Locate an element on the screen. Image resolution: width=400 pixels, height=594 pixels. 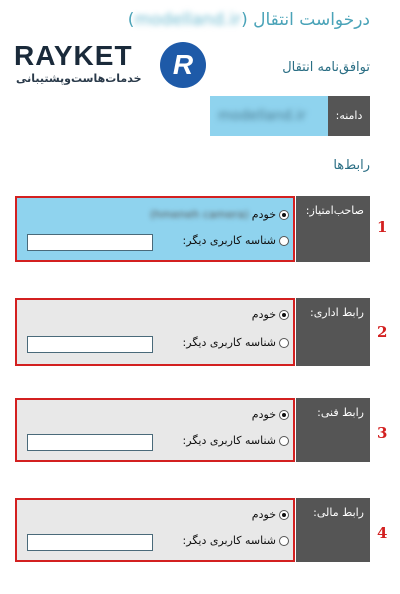
technical-other-option: شناسه کاربری دیگر: is located at coordinates (236, 440).